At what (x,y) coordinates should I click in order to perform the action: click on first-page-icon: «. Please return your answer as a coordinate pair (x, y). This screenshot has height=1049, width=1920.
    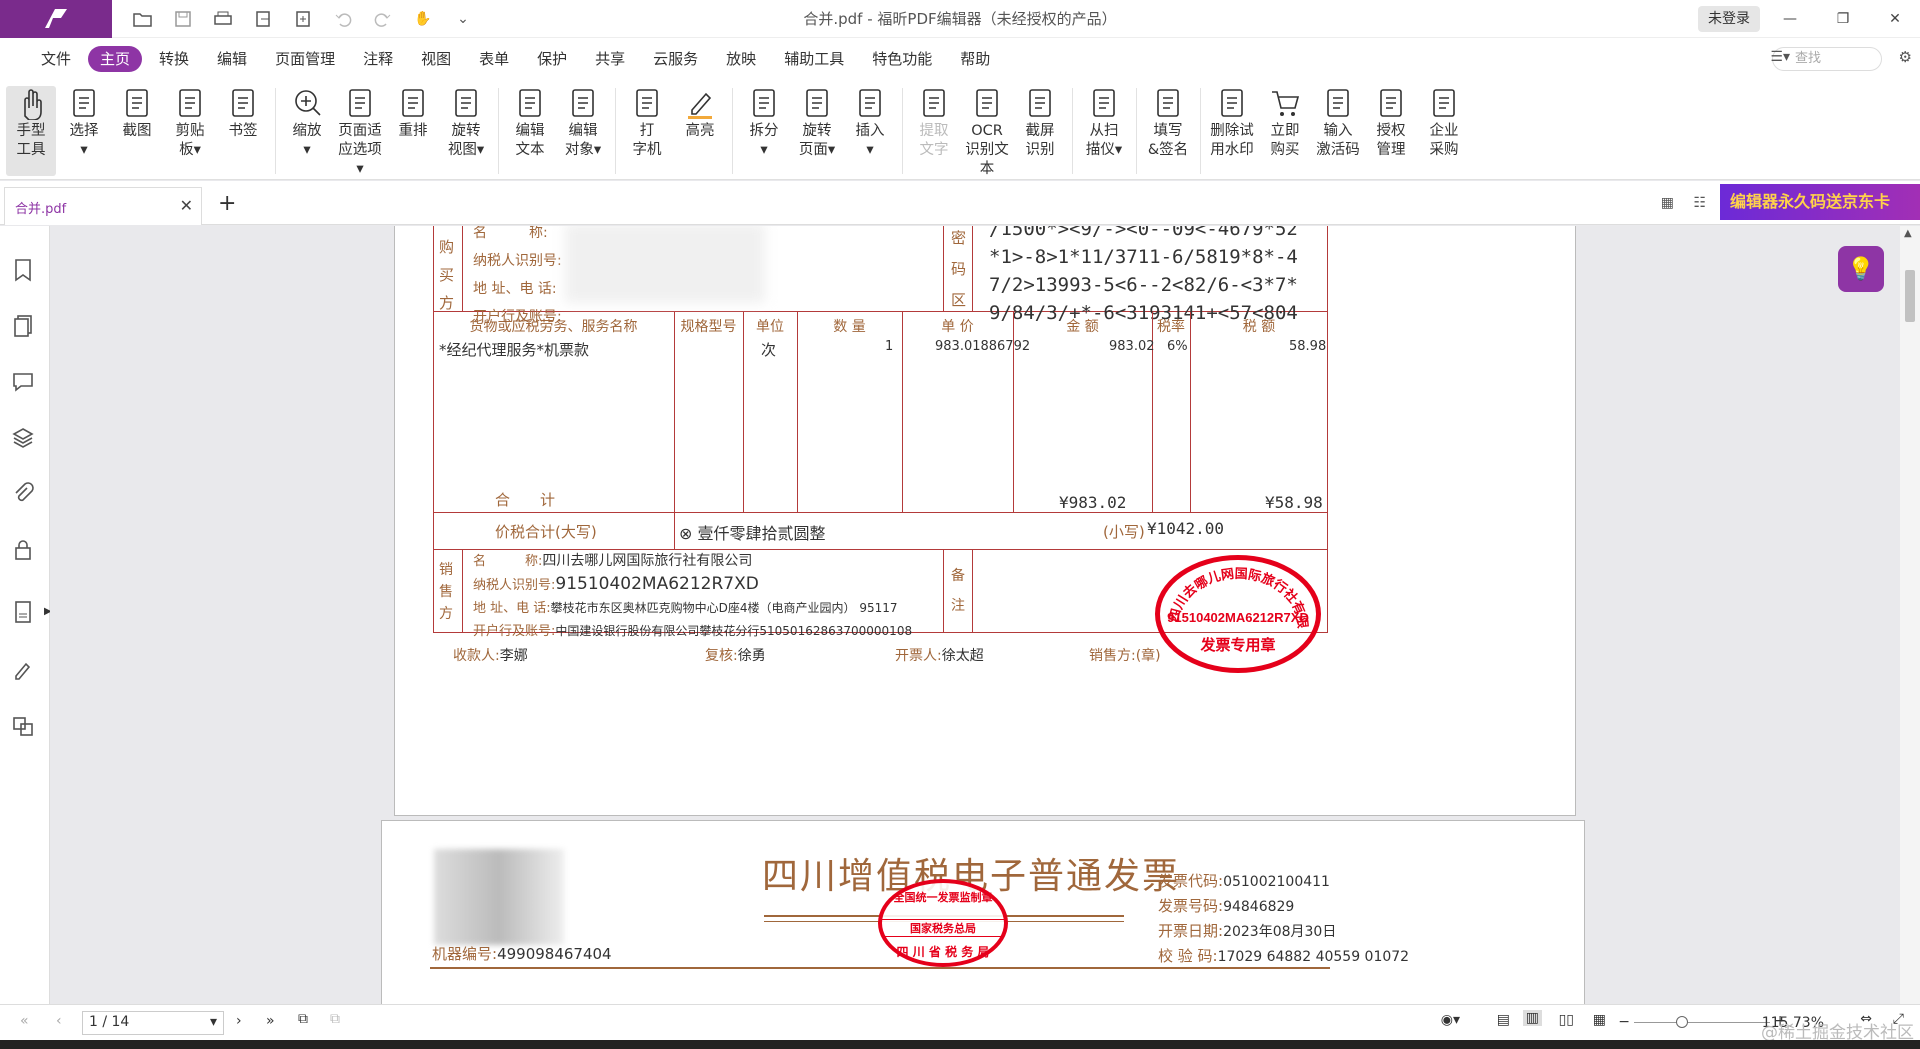
    Looking at the image, I should click on (24, 1021).